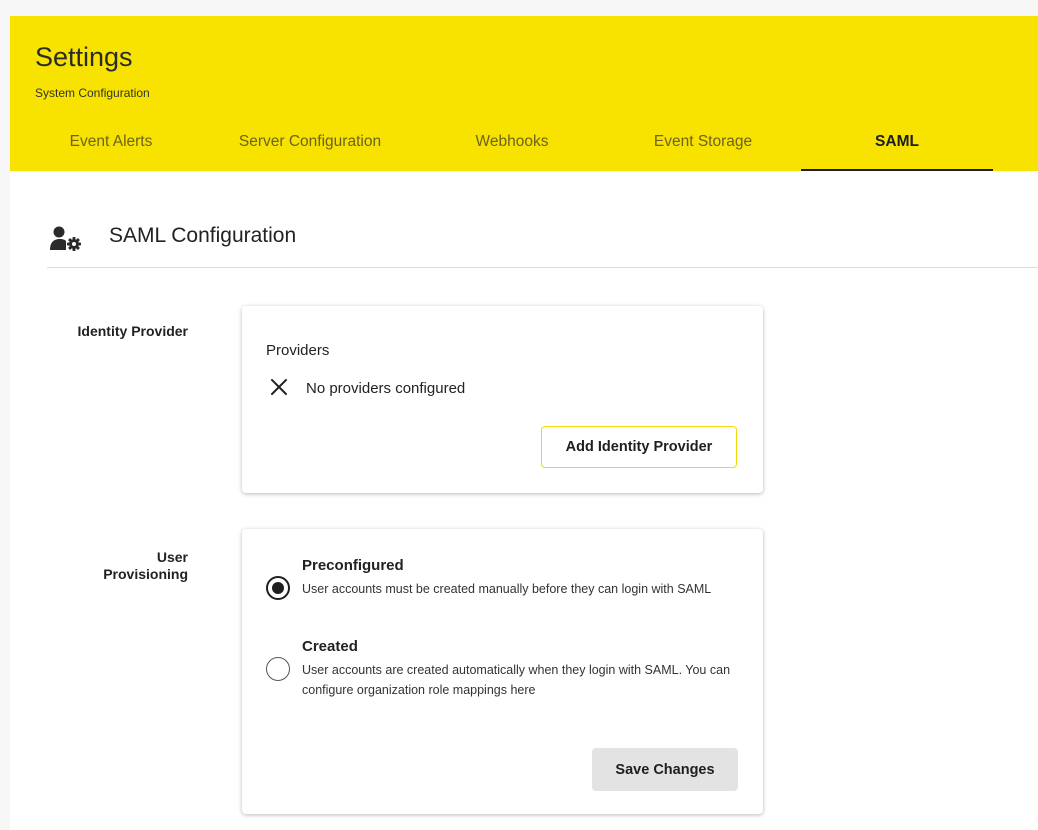 This screenshot has width=1038, height=830. What do you see at coordinates (310, 147) in the screenshot?
I see `tab-server-configuration: Server Configuration` at bounding box center [310, 147].